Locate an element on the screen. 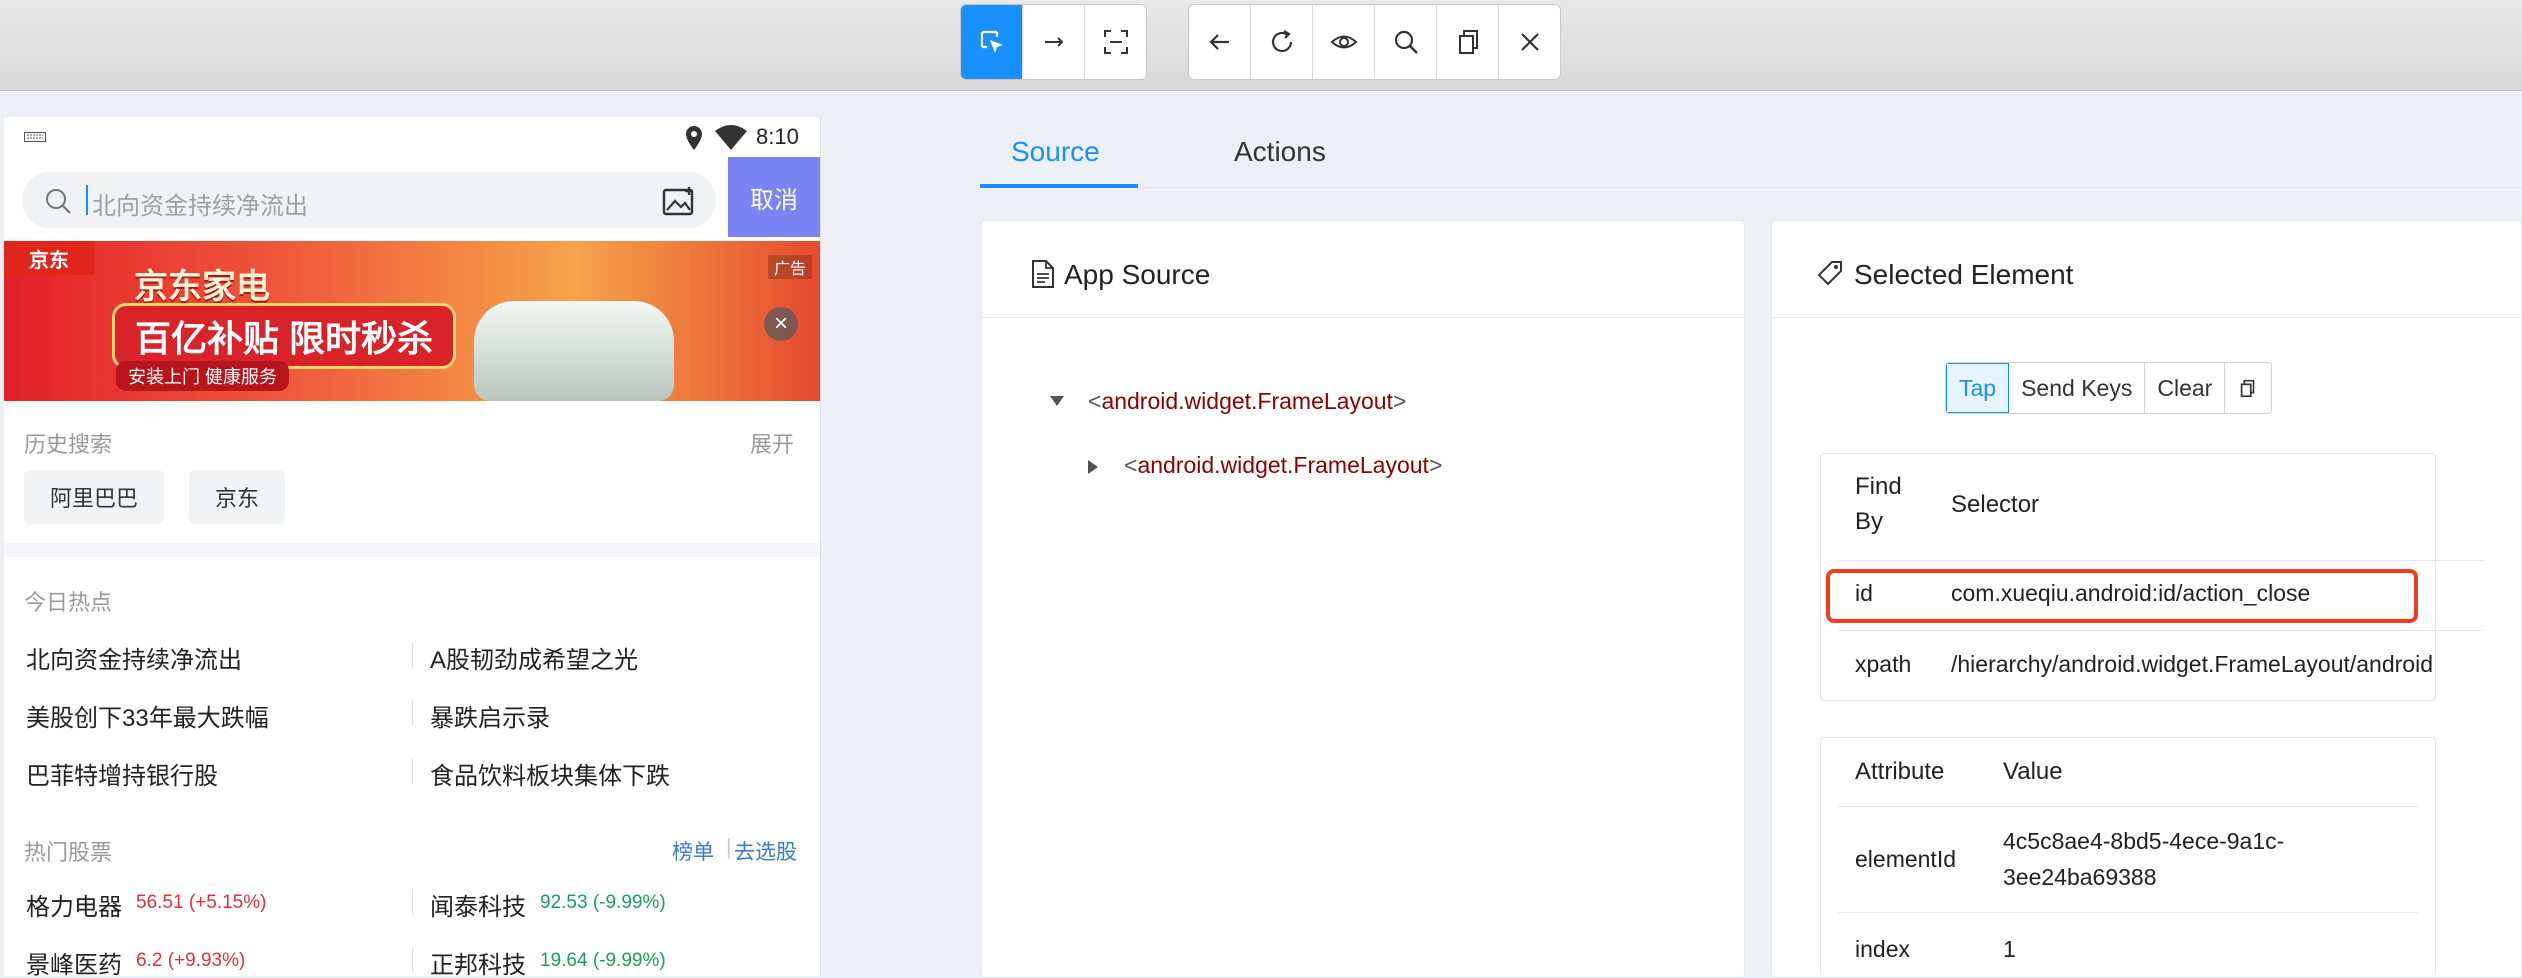 The width and height of the screenshot is (2522, 978). select-element-icon is located at coordinates (991, 41).